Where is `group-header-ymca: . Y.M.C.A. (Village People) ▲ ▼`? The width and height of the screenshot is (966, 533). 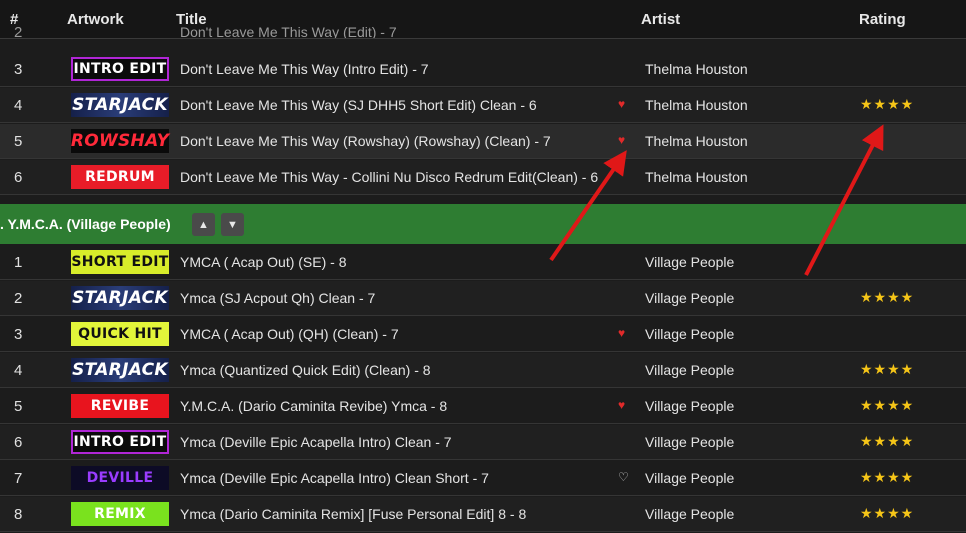
group-header-ymca: . Y.M.C.A. (Village People) ▲ ▼ is located at coordinates (483, 224).